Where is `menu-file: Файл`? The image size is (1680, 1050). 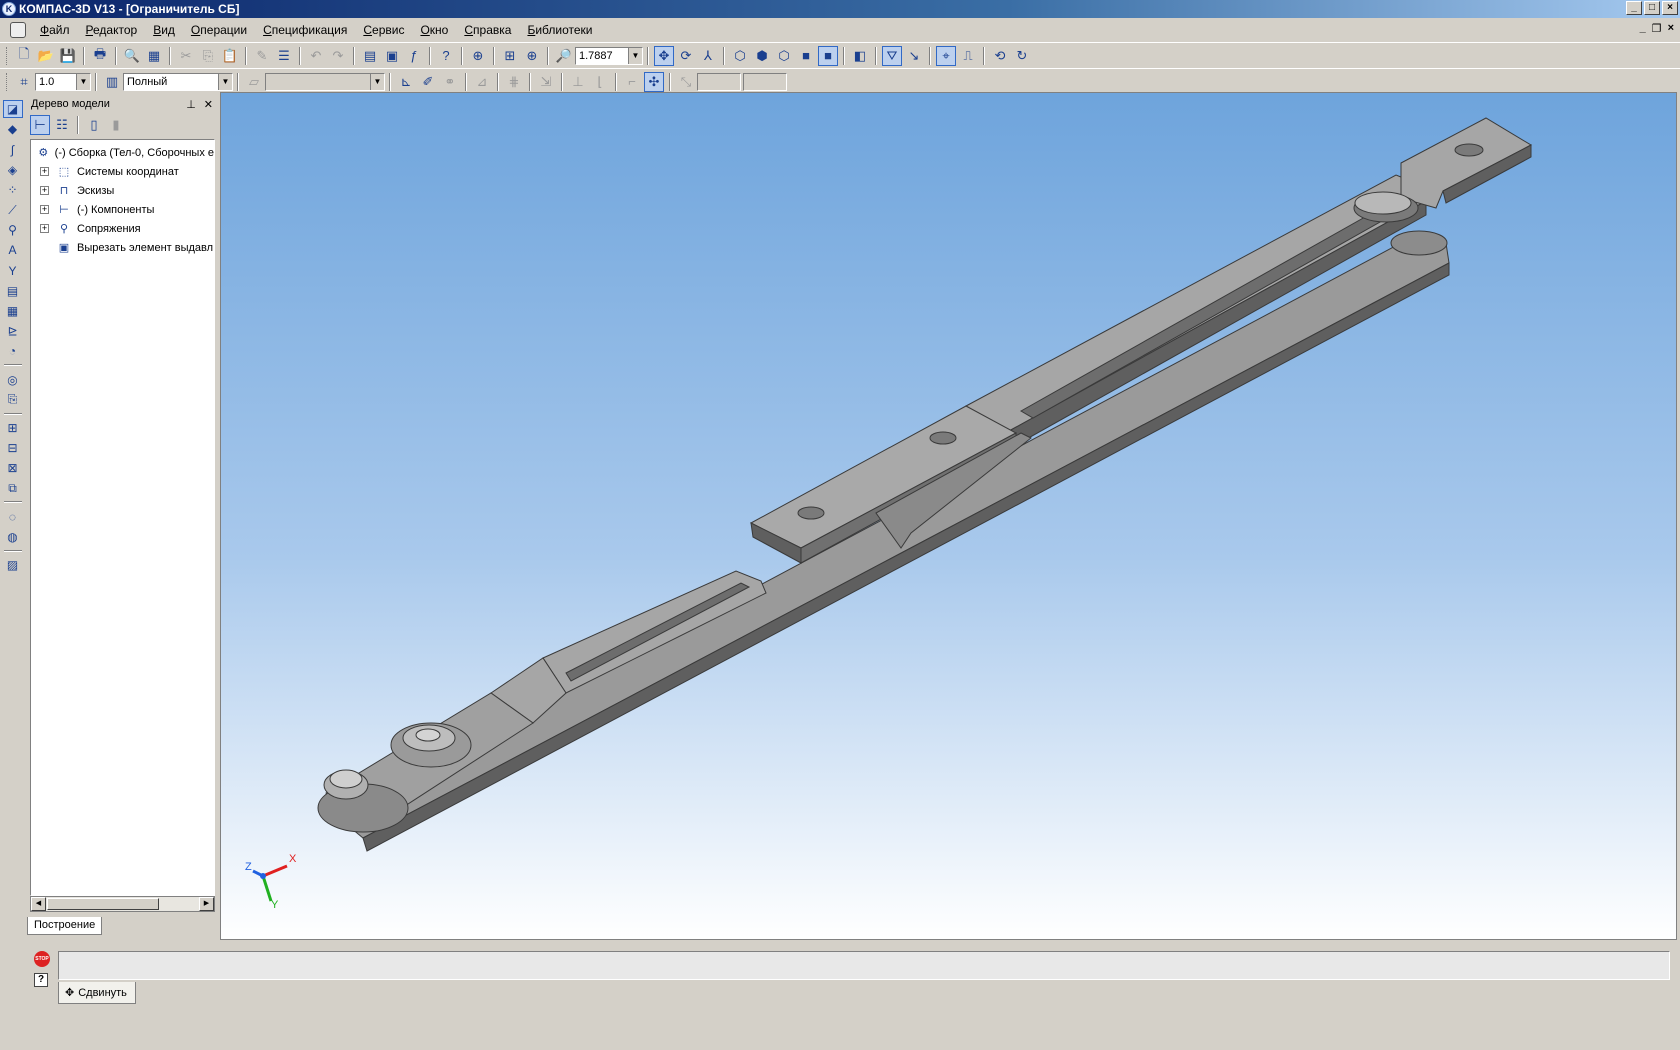
menu-file: Файл is located at coordinates (55, 30).